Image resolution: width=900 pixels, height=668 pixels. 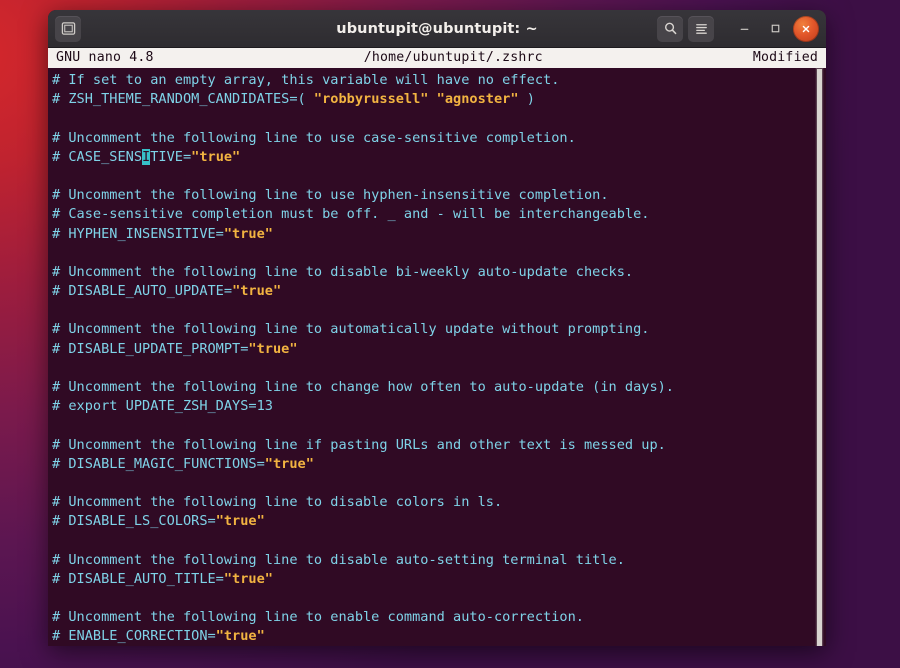 I want to click on nano-line: # DISABLE_LS_COLORS="true", so click(x=439, y=521).